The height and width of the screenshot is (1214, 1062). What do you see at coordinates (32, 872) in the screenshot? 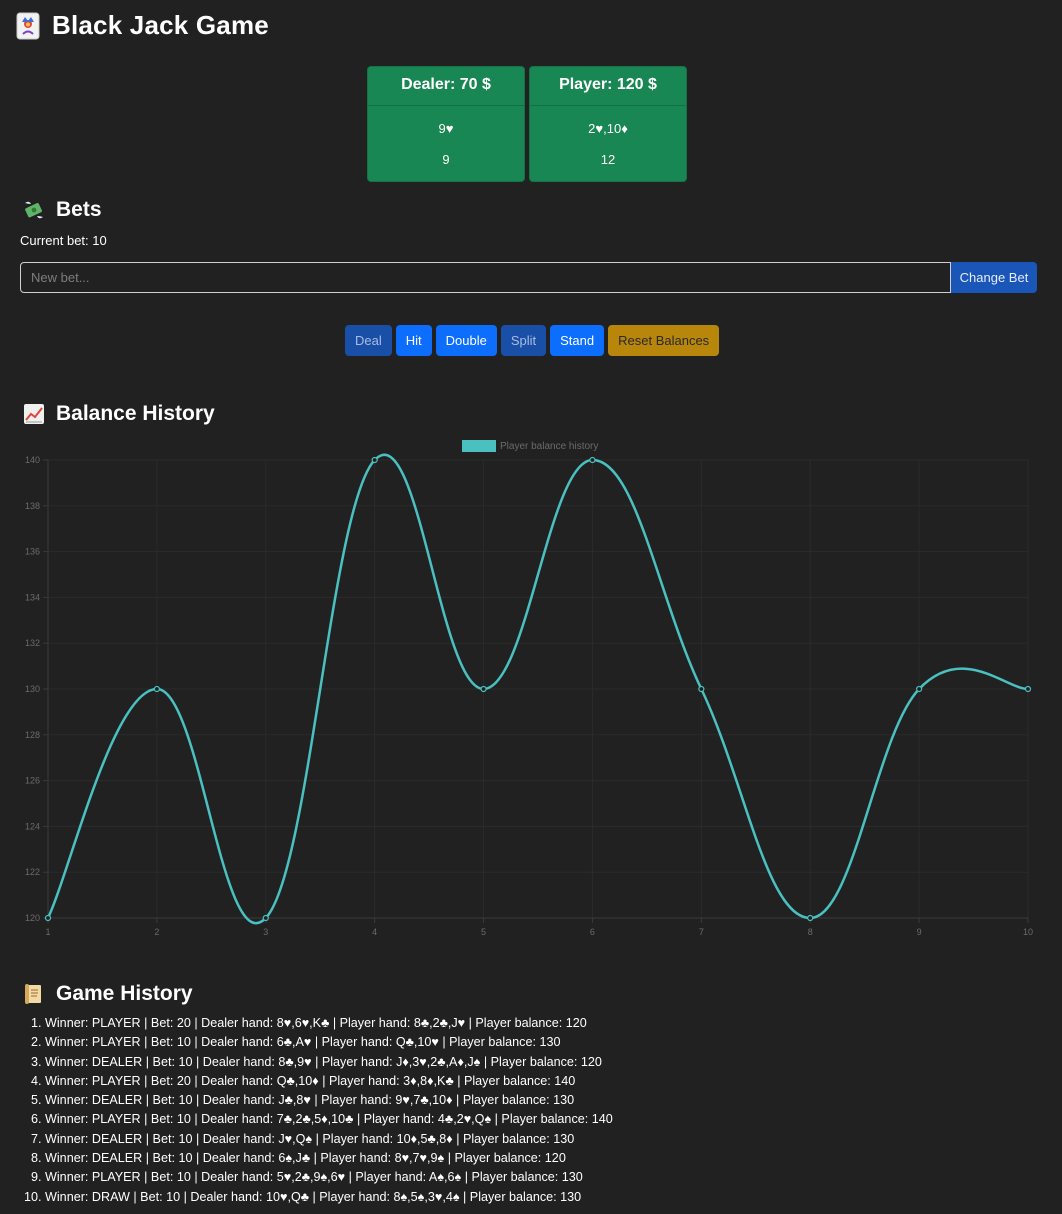
I see `y-tick-label: 122` at bounding box center [32, 872].